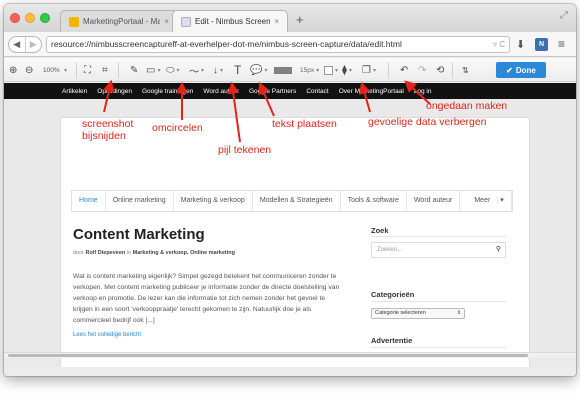 The height and width of the screenshot is (402, 580). Describe the element at coordinates (392, 340) in the screenshot. I see `ad-widget-title: Advertentie` at that location.